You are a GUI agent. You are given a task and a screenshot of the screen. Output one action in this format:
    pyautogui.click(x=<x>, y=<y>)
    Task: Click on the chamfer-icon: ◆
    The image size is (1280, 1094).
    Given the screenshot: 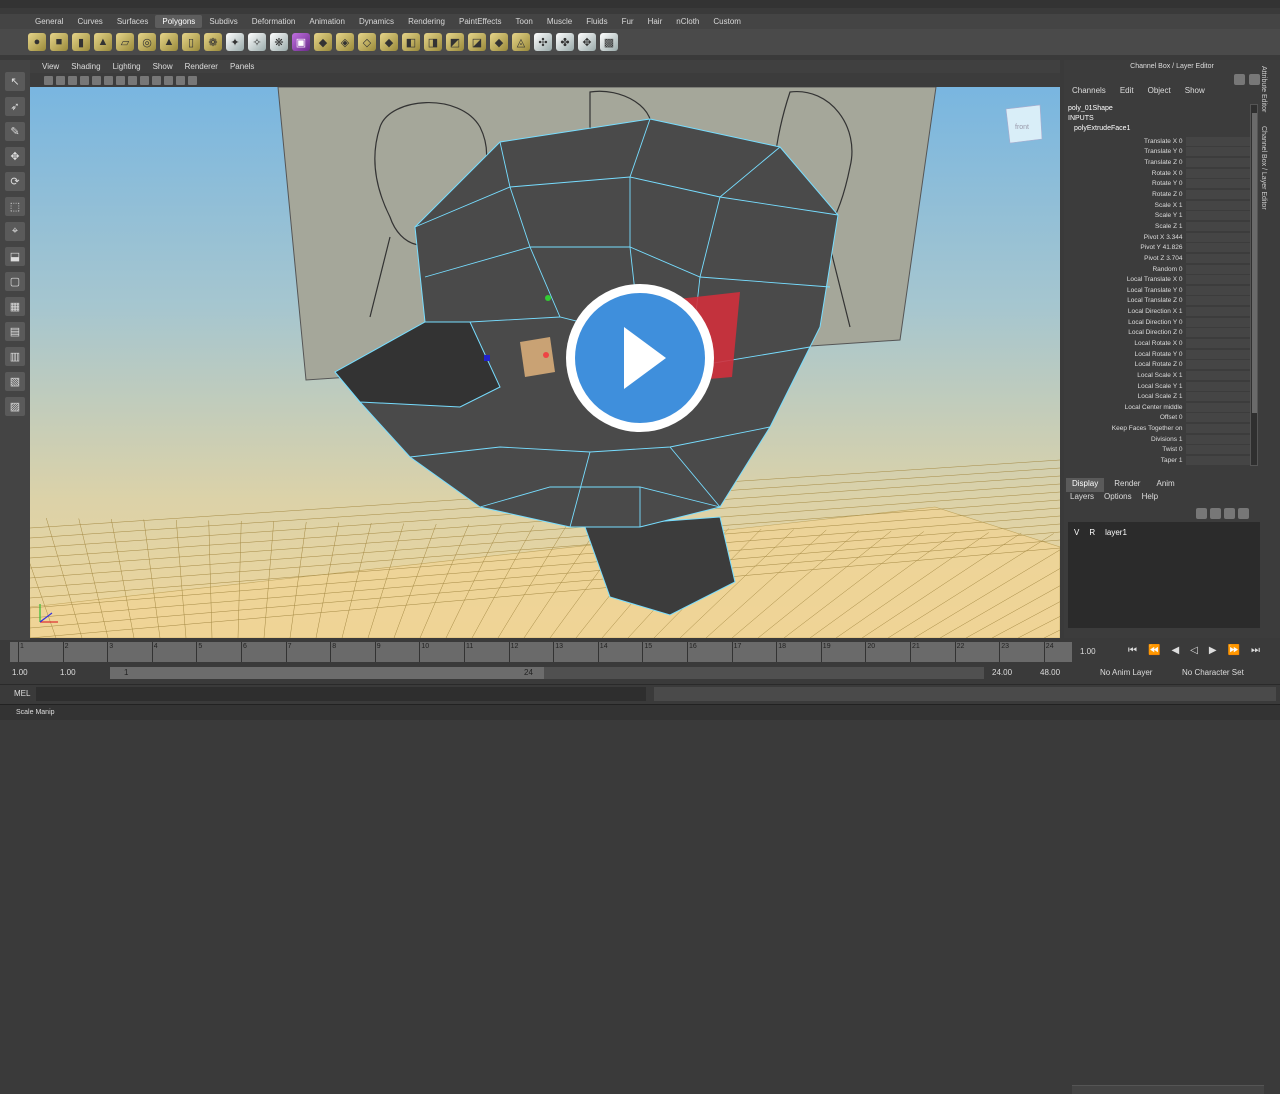 What is the action you would take?
    pyautogui.click(x=499, y=42)
    